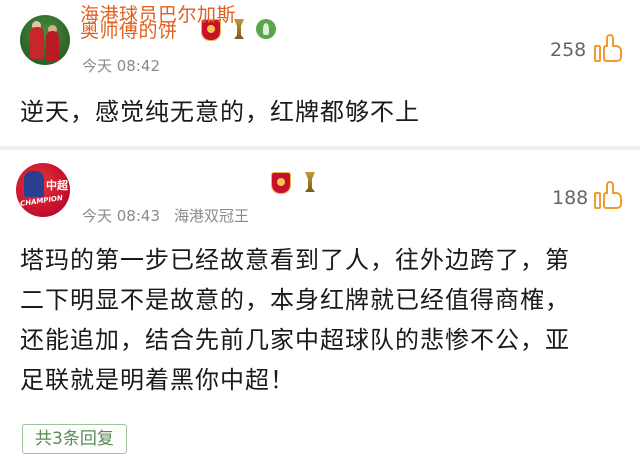 Image resolution: width=640 pixels, height=454 pixels. I want to click on comment-text-line: 二下明显不是故意的，本身红牌就已经值得商榷，, so click(295, 300).